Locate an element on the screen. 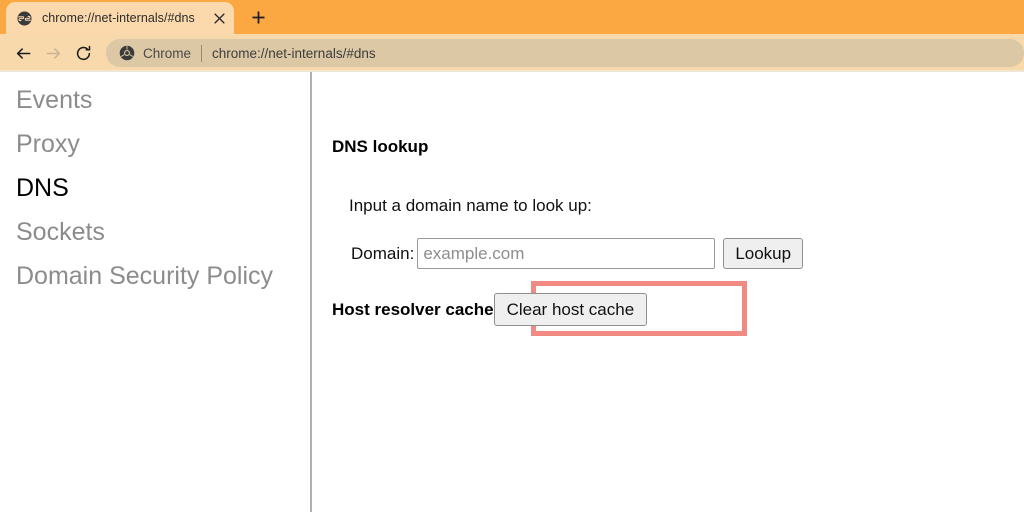 This screenshot has height=512, width=1024. host-resolver-cache-label: Host resolver cache is located at coordinates (413, 309).